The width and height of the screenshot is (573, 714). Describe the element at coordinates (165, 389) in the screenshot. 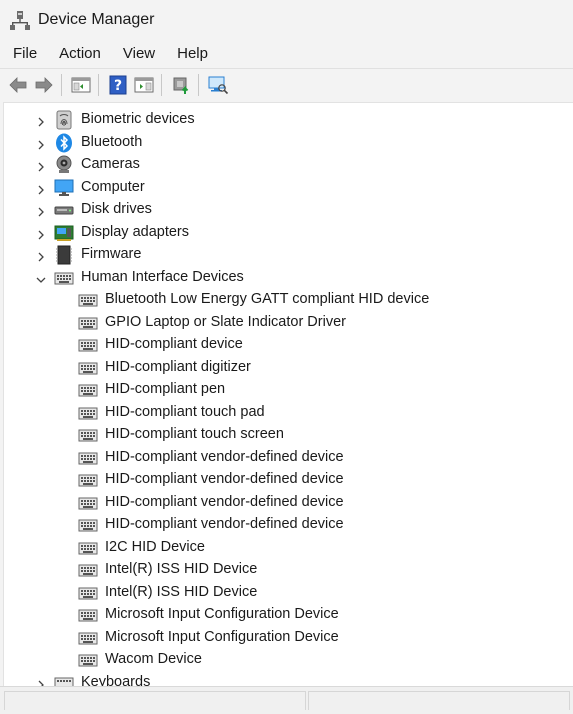

I see `tree-device-label: HID-compliant pen` at that location.